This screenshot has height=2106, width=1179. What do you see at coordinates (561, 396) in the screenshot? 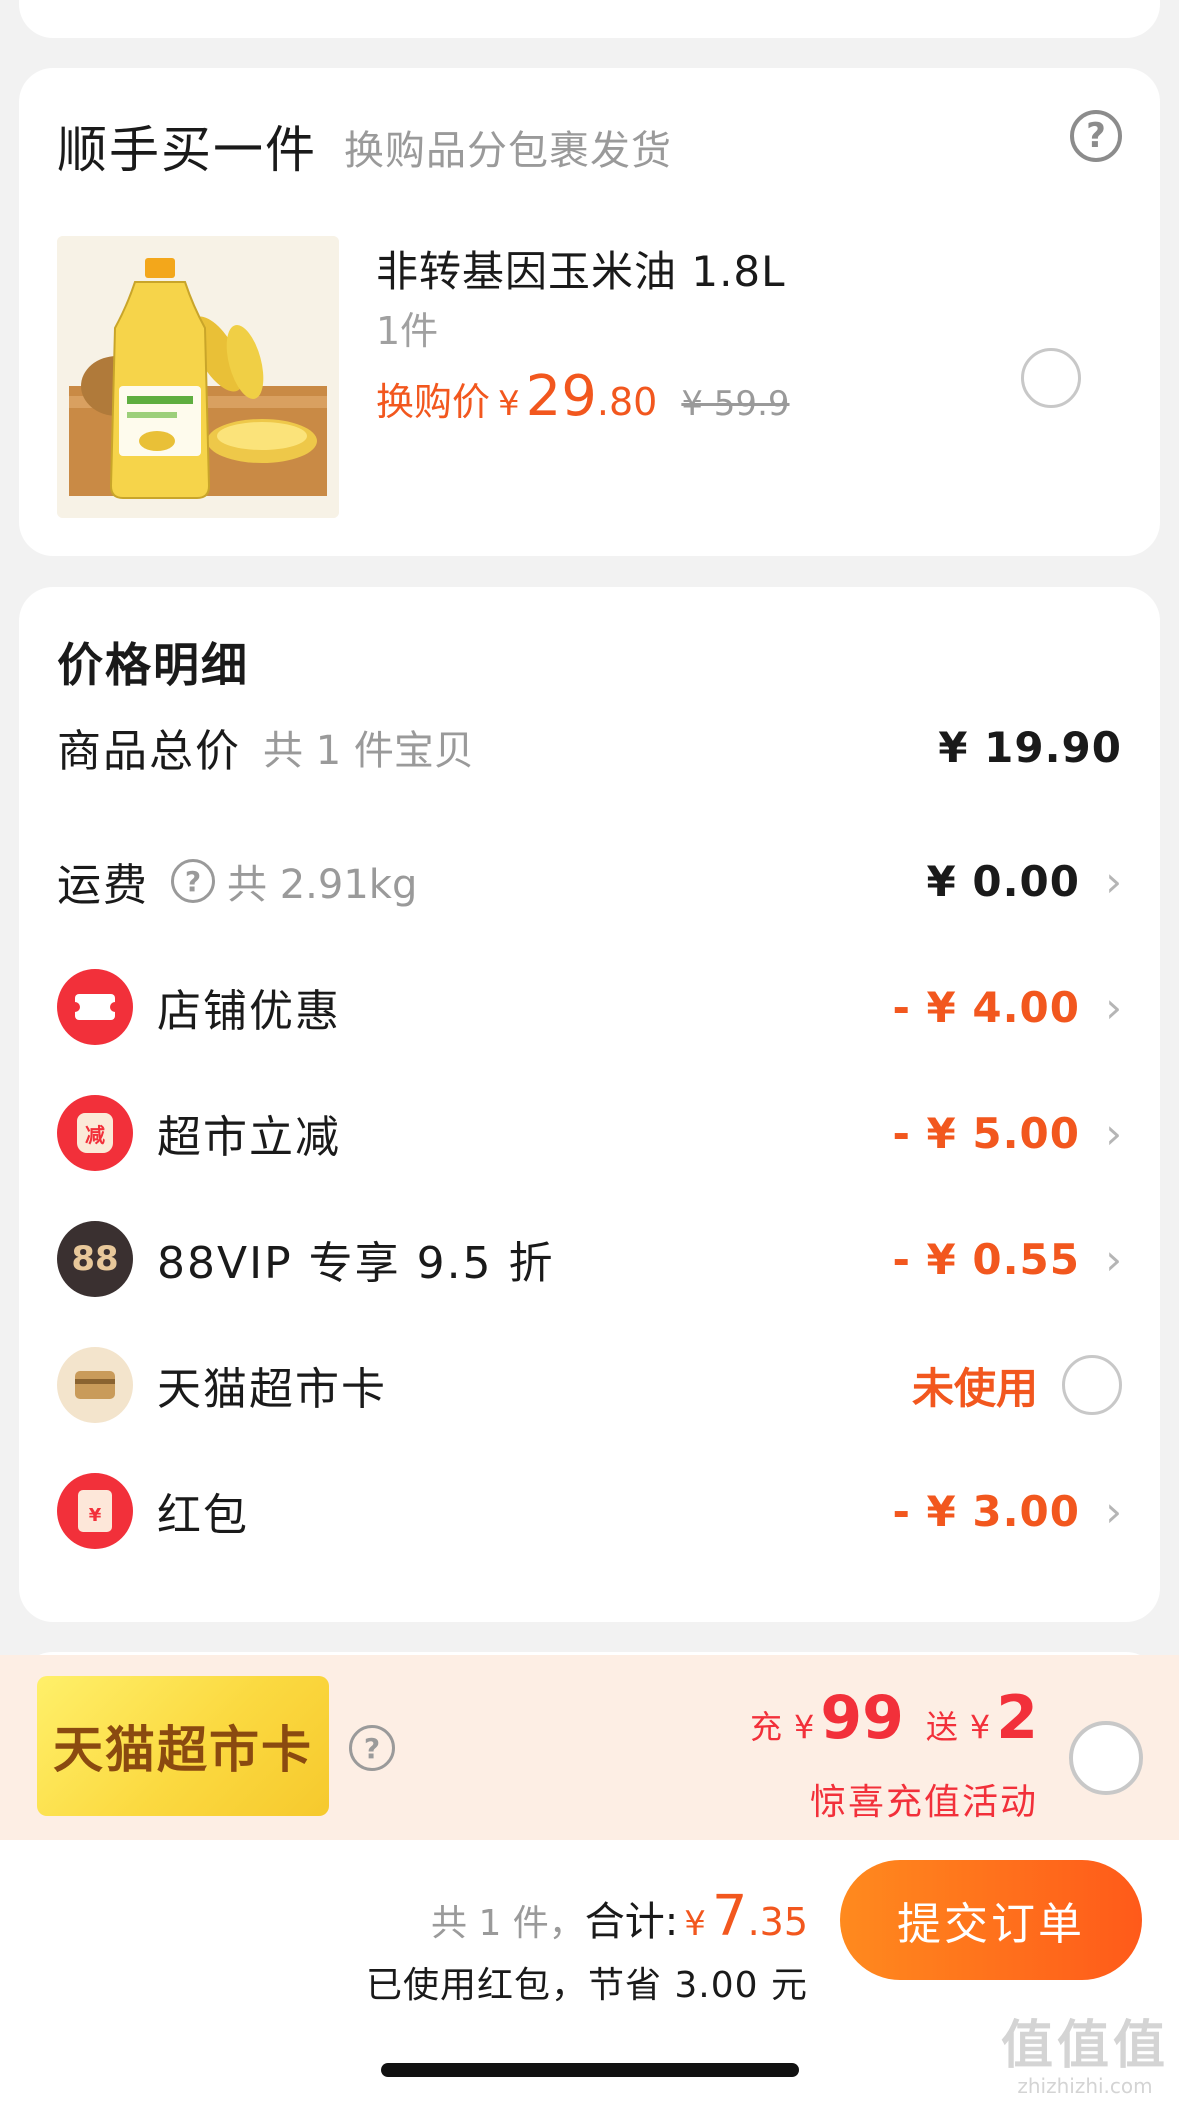
I see `price-integer: 29` at bounding box center [561, 396].